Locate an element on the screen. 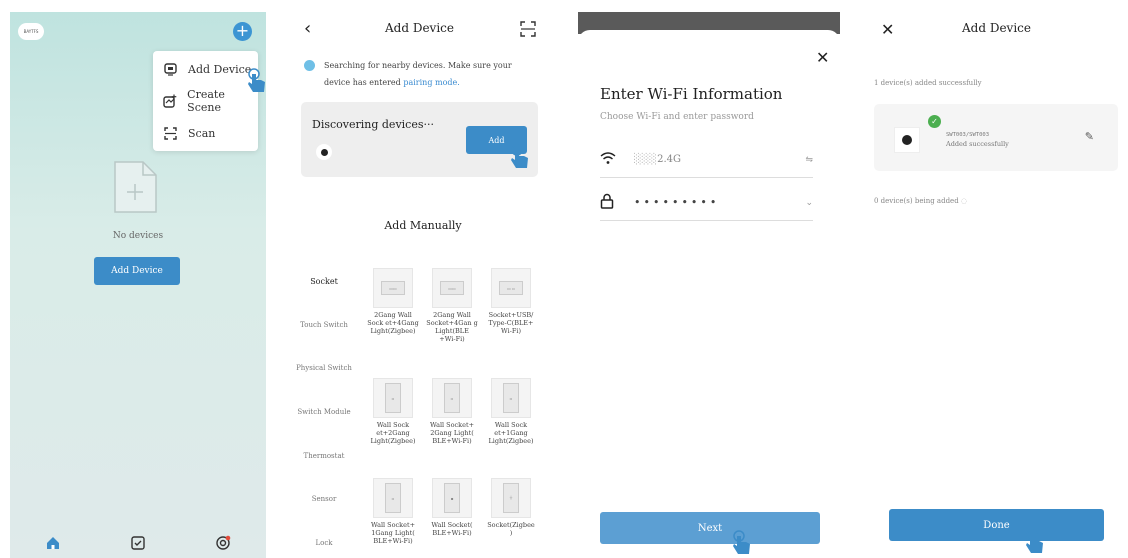 This screenshot has width=1128, height=558. product-image: ⏚ is located at coordinates (511, 498).